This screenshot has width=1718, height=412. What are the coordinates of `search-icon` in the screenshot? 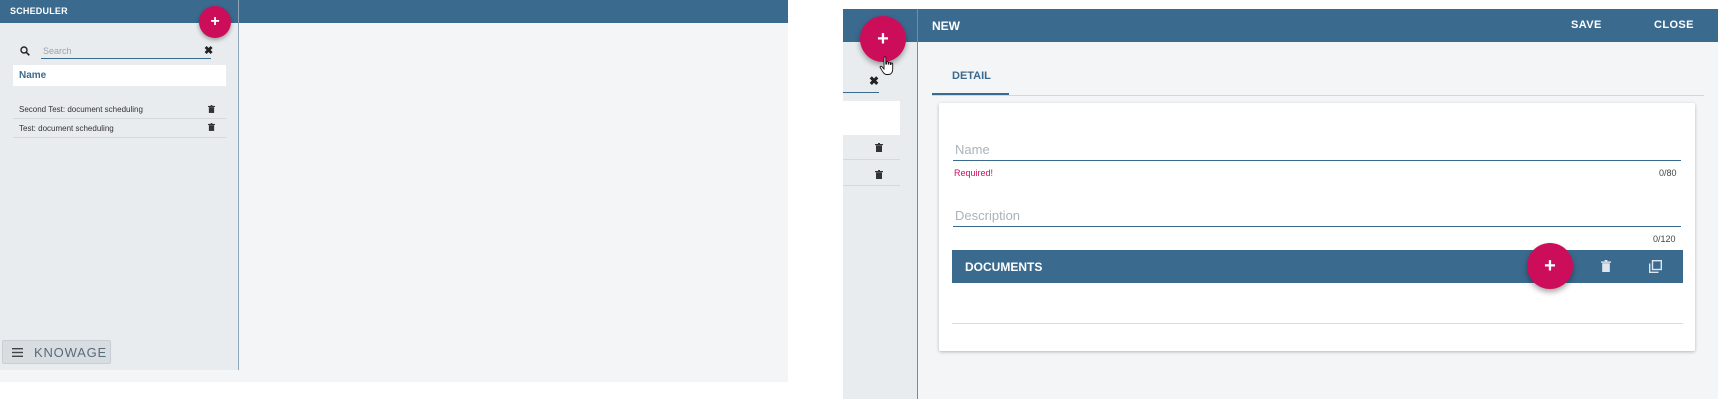 It's located at (25, 51).